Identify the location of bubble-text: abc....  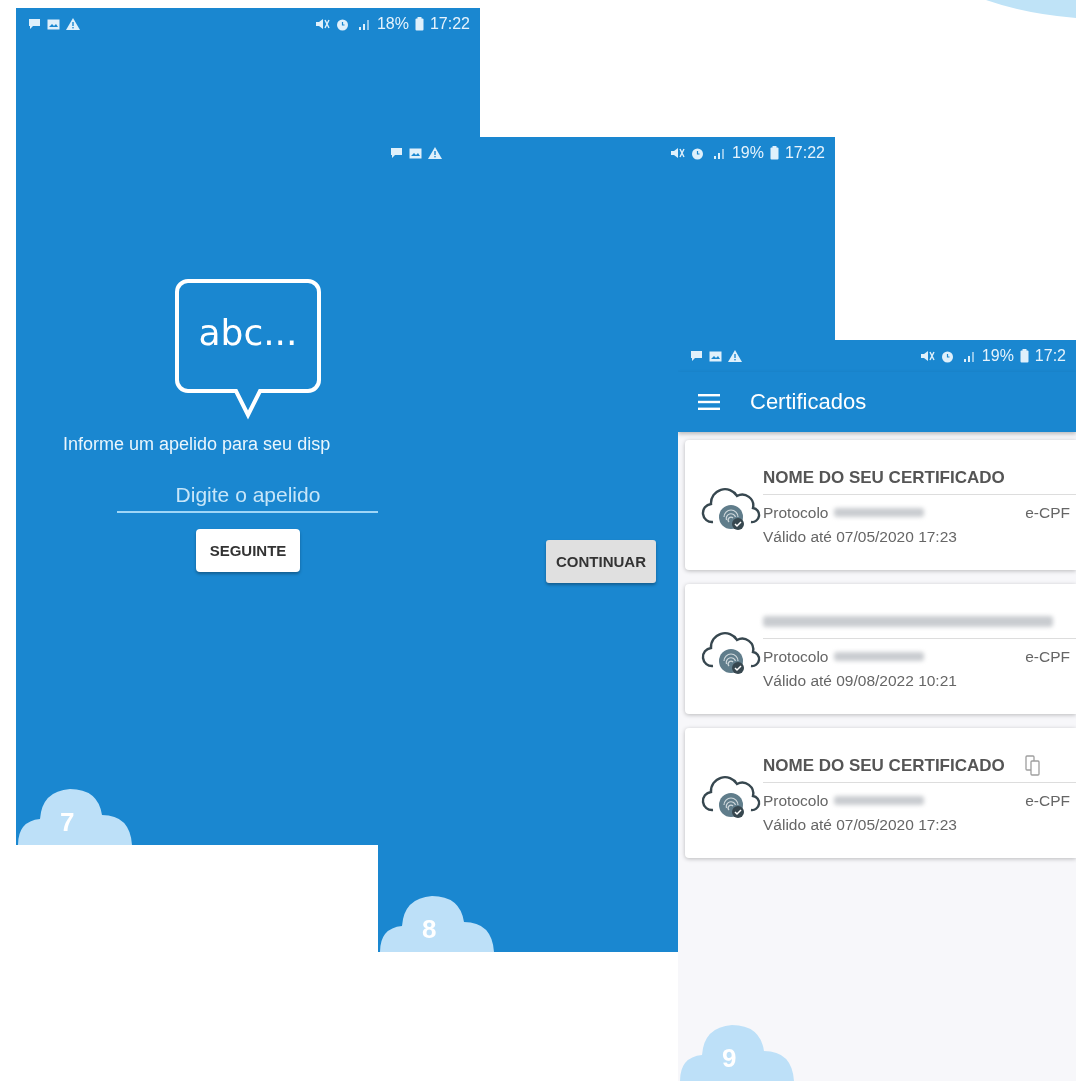
(248, 332).